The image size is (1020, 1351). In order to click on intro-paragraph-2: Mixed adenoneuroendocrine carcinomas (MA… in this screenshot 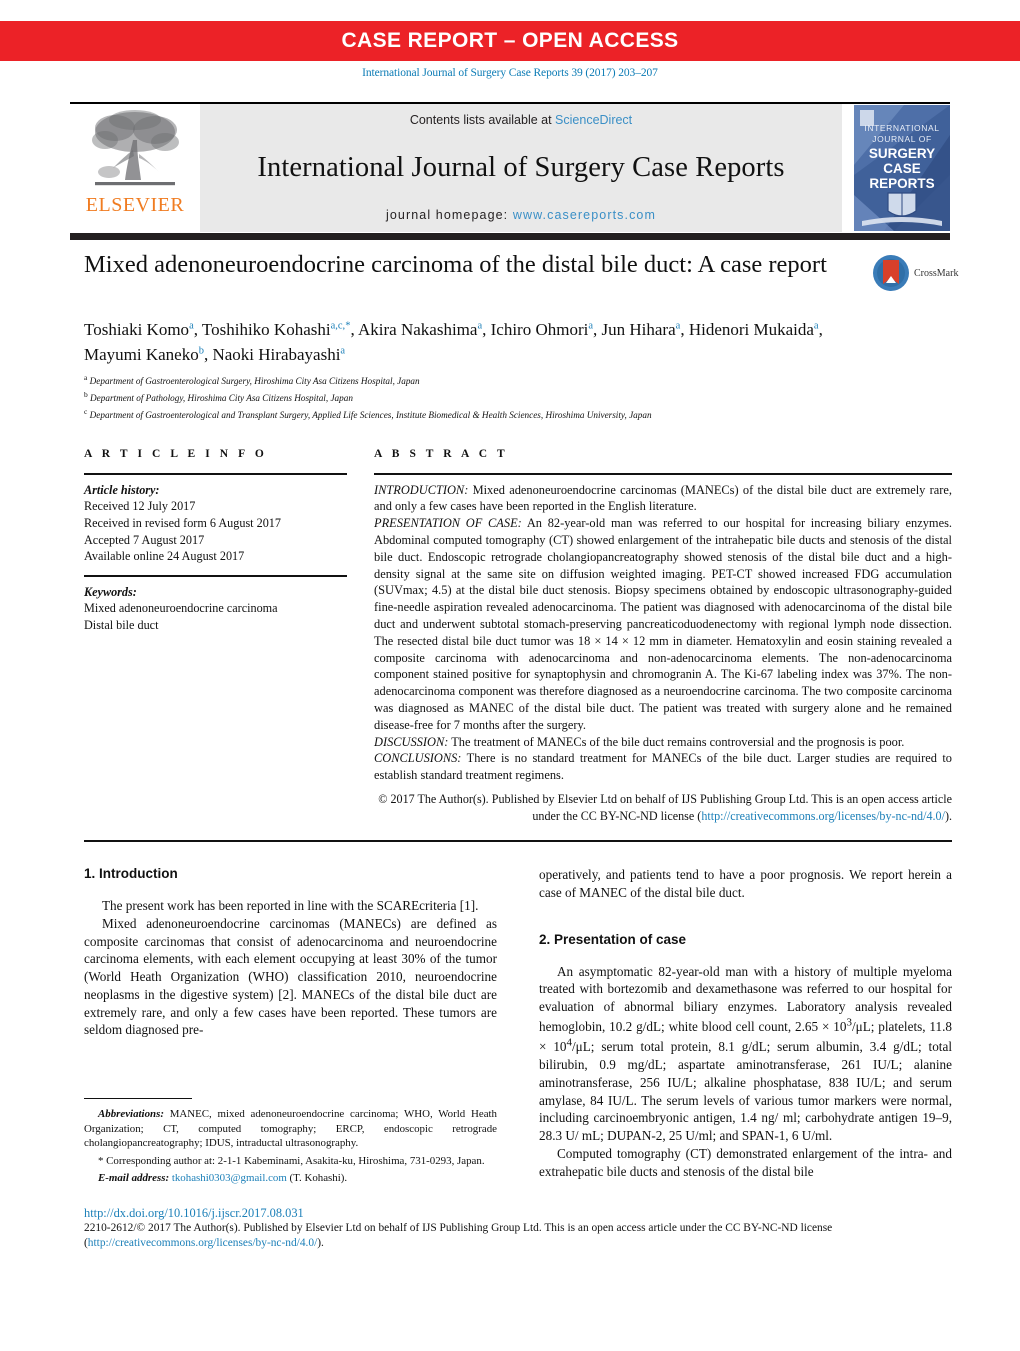, I will do `click(290, 977)`.